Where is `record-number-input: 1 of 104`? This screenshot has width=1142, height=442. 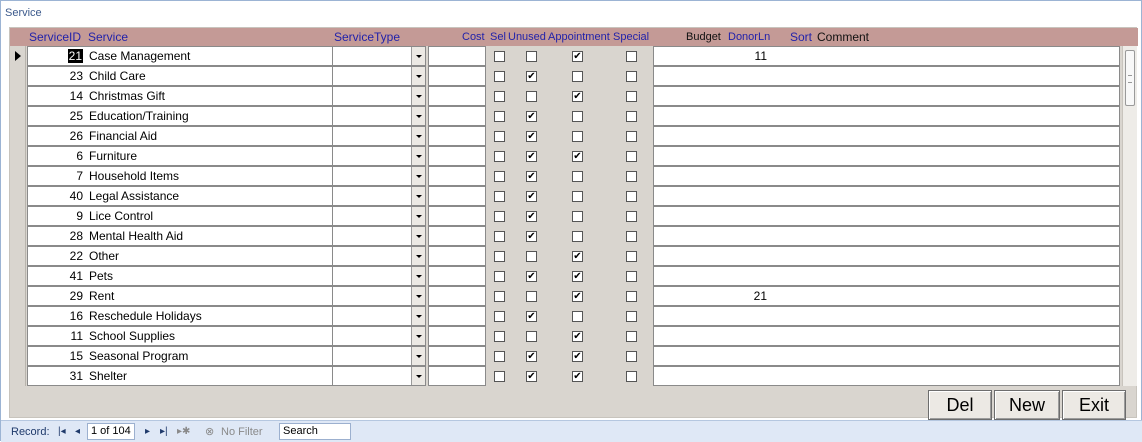
record-number-input: 1 of 104 is located at coordinates (111, 431).